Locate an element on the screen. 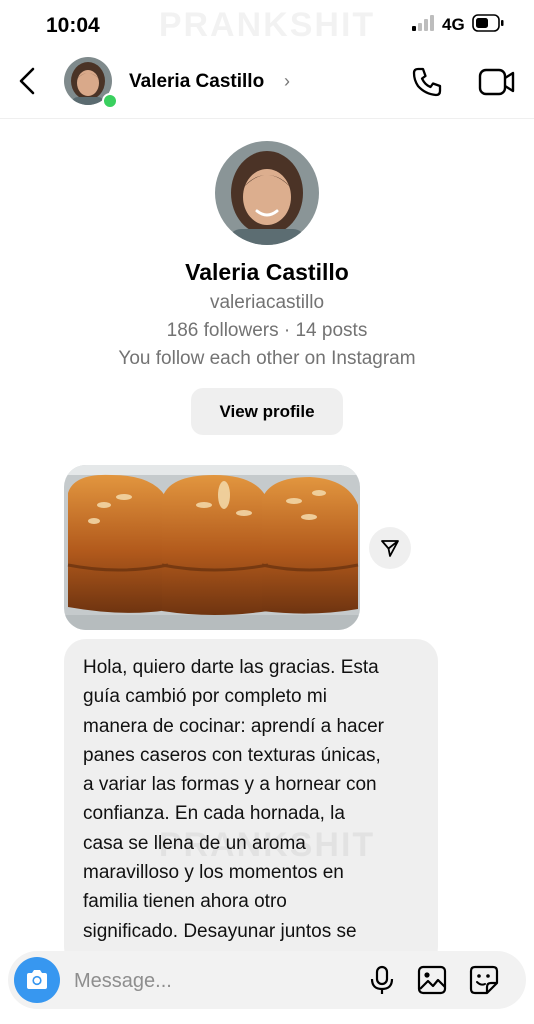  network-type: 4G is located at coordinates (453, 24).